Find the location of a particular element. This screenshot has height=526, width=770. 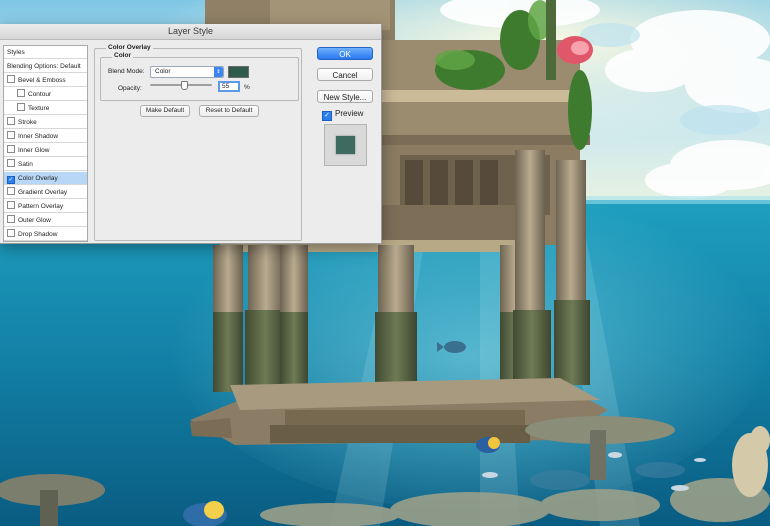

styles-list-item-bevel-emboss: Bevel & Emboss is located at coordinates (45, 80).